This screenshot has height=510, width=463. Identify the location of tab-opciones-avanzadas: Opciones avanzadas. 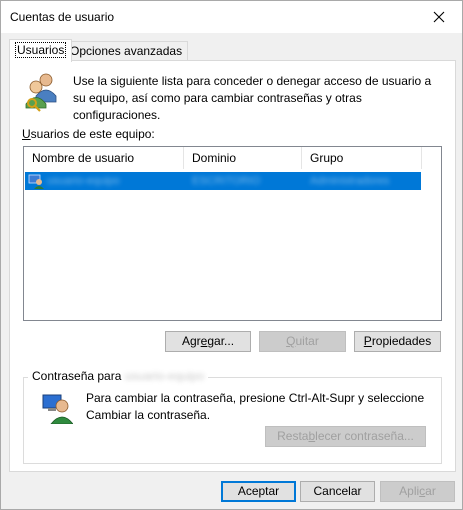
(126, 51).